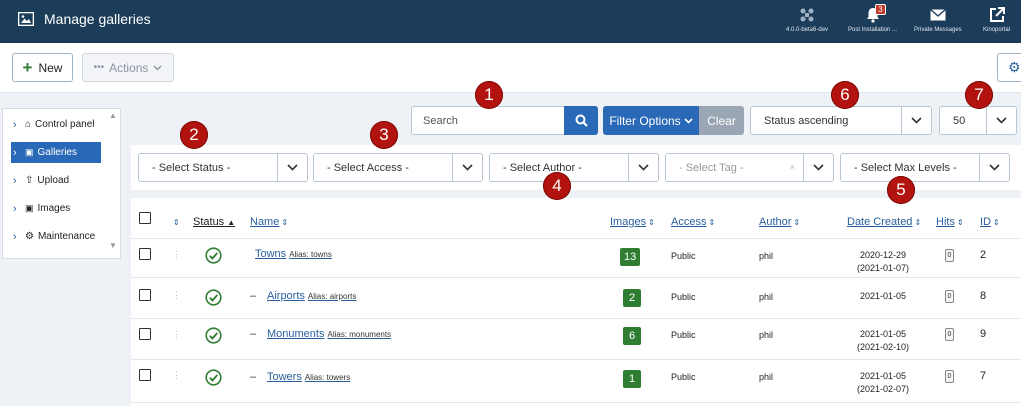 The width and height of the screenshot is (1021, 406). What do you see at coordinates (792, 167) in the screenshot?
I see `clear-icon: ×` at bounding box center [792, 167].